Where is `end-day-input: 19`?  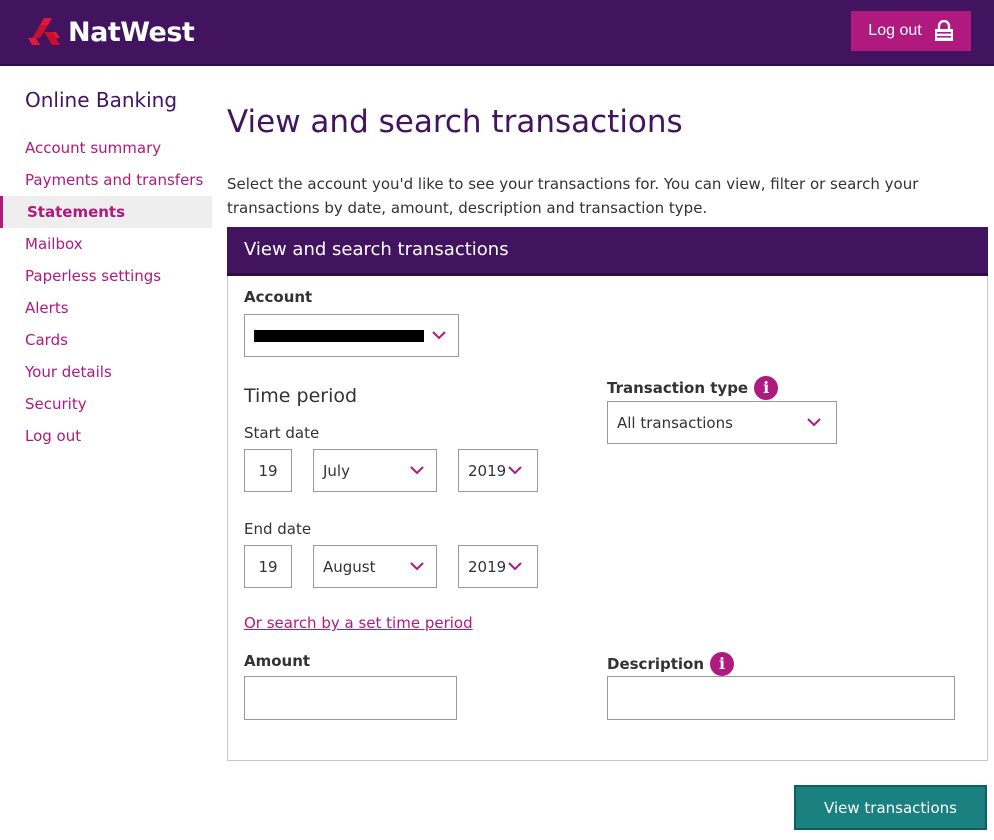 end-day-input: 19 is located at coordinates (268, 566).